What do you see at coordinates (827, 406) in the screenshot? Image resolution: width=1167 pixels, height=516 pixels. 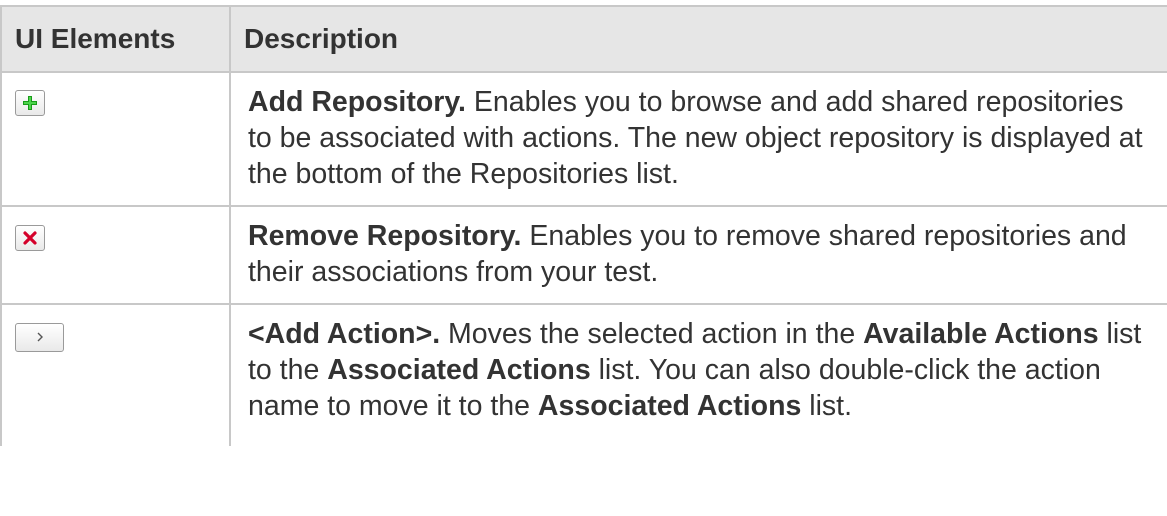 I see `row-description-text: list.` at bounding box center [827, 406].